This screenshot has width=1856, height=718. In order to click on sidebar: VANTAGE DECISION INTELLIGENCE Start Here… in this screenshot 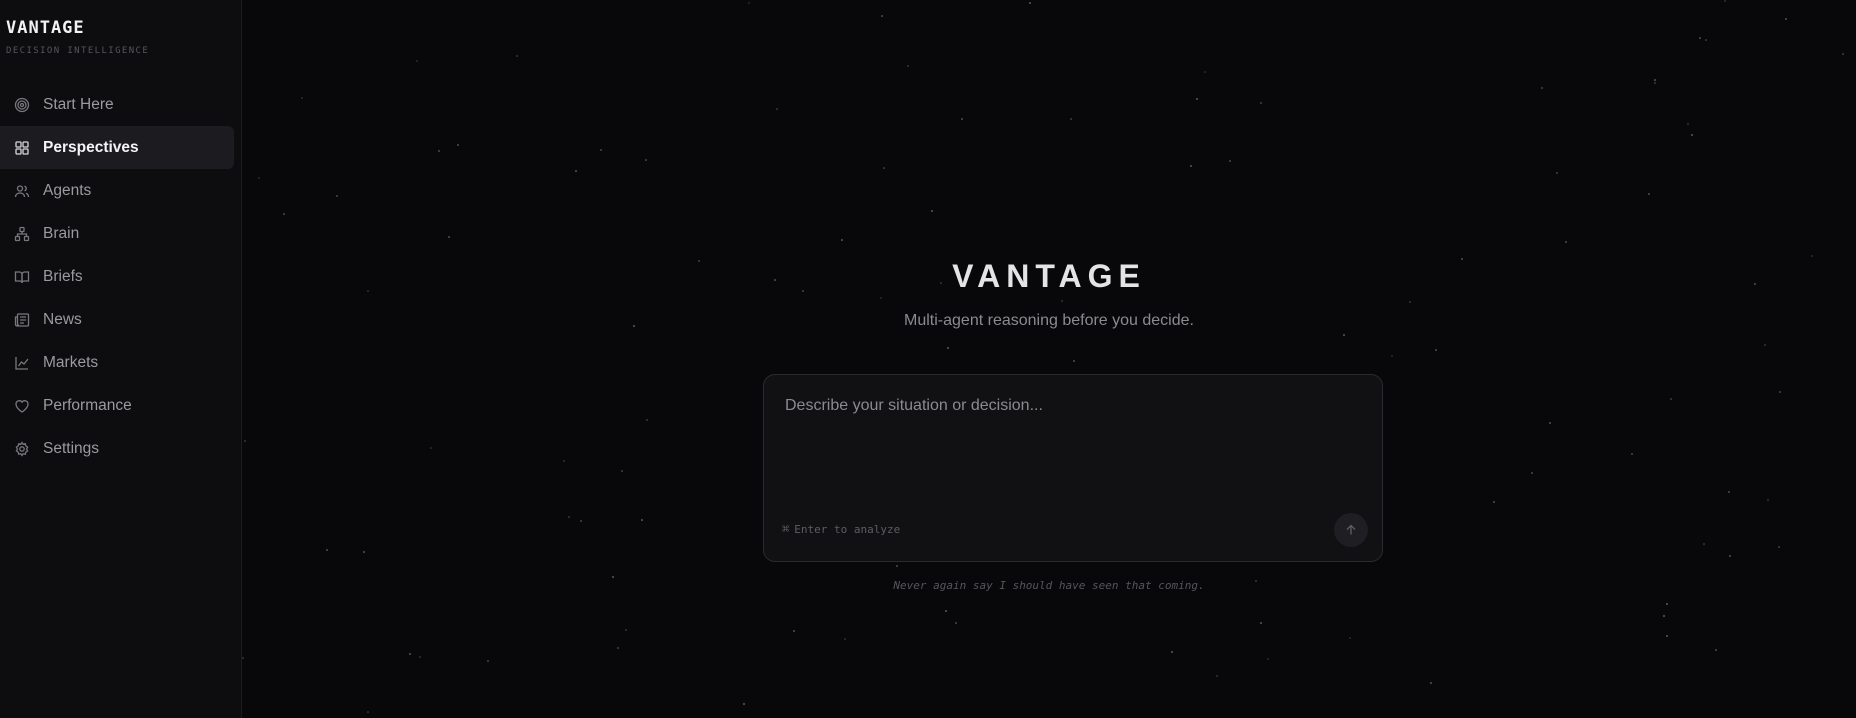, I will do `click(121, 359)`.